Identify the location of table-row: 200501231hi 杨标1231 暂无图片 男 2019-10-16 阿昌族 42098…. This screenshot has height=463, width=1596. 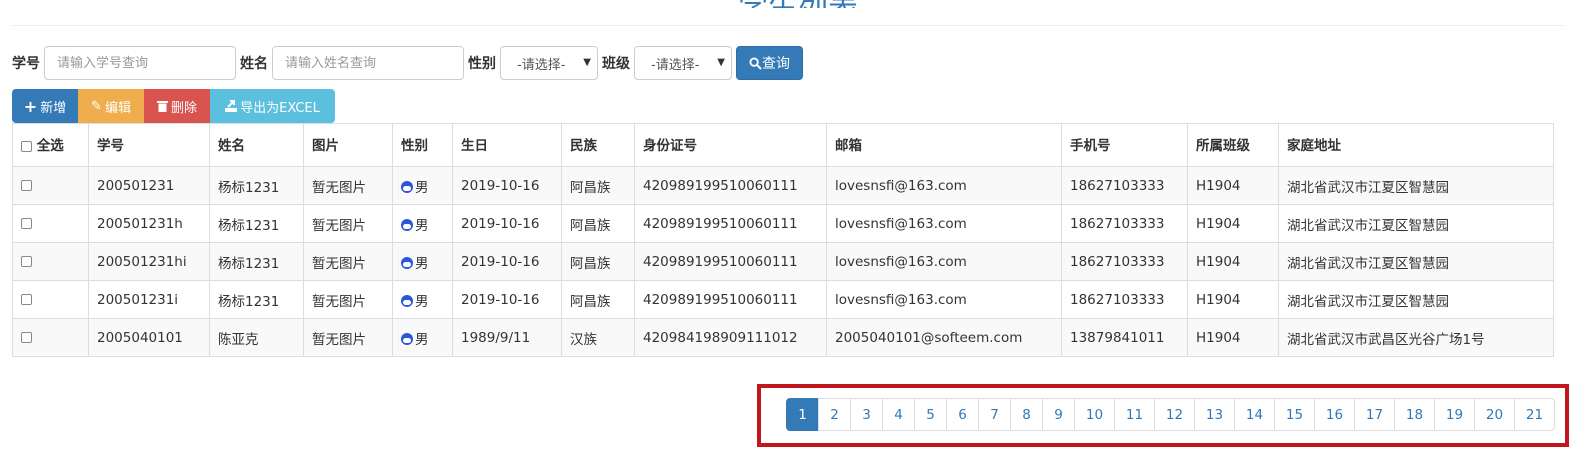
(783, 261).